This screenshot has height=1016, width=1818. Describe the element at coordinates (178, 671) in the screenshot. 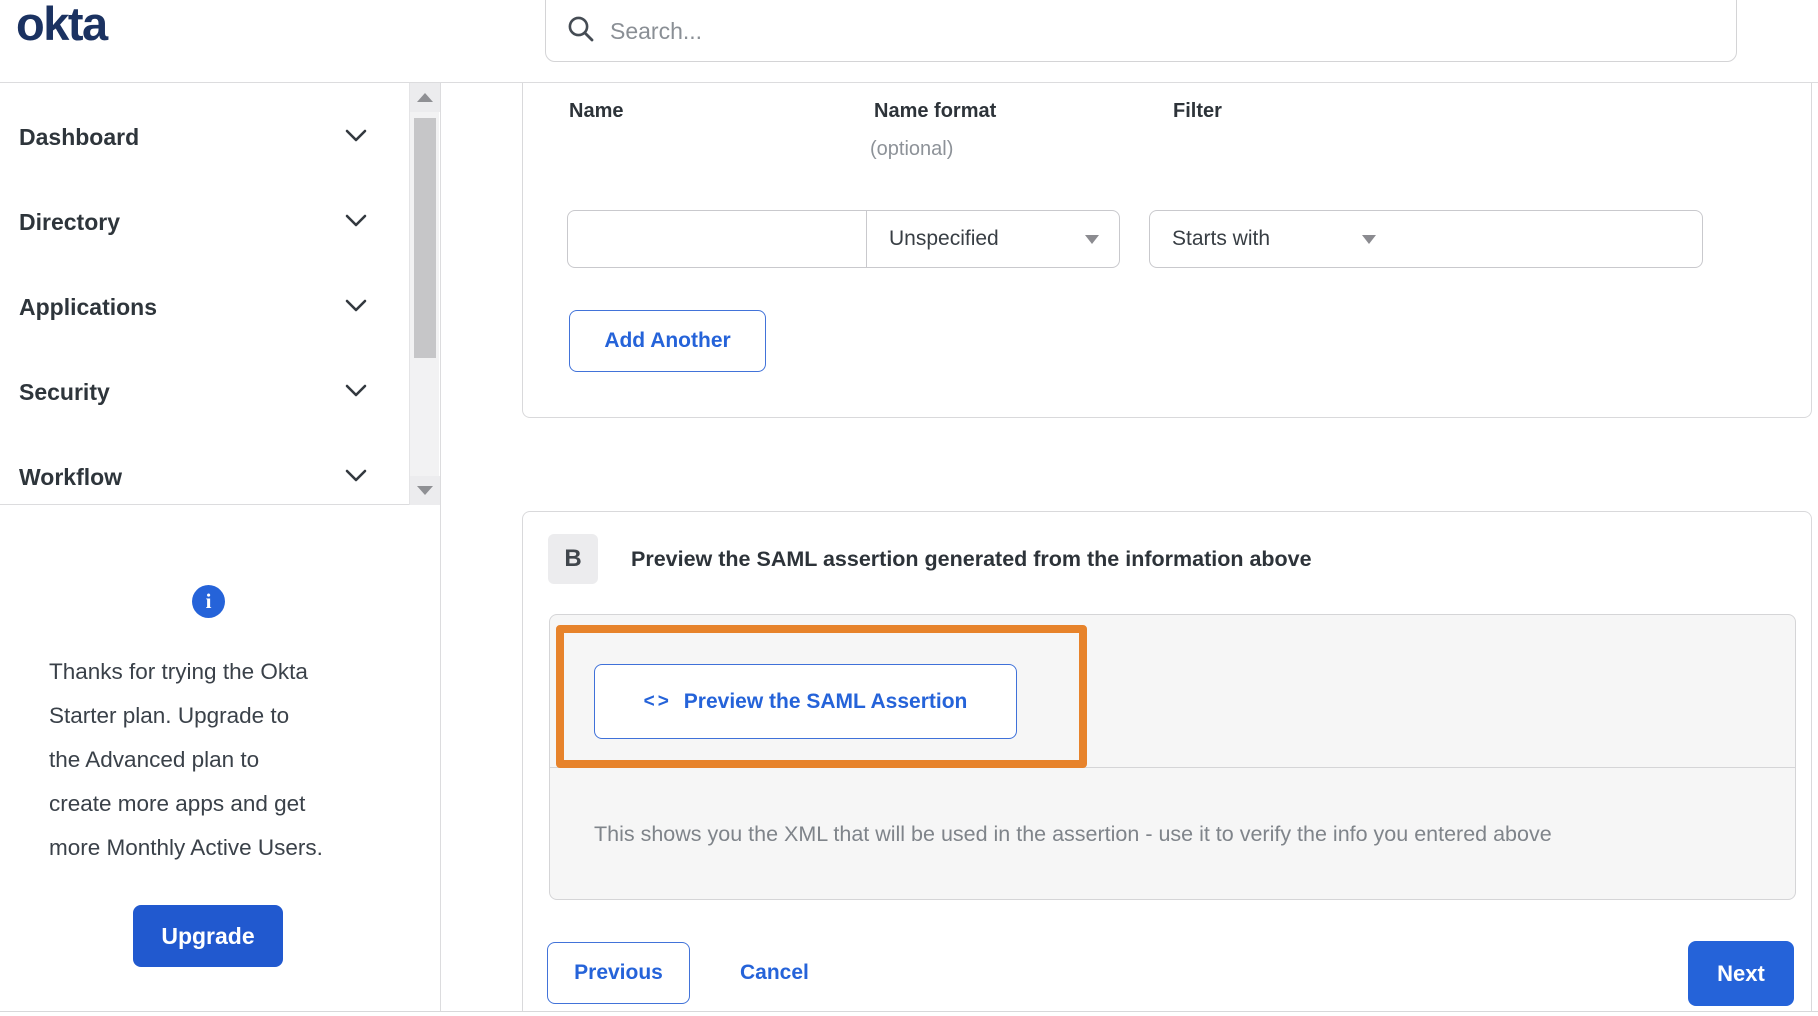

I see `upsell-line: Thanks for trying the Okta` at that location.